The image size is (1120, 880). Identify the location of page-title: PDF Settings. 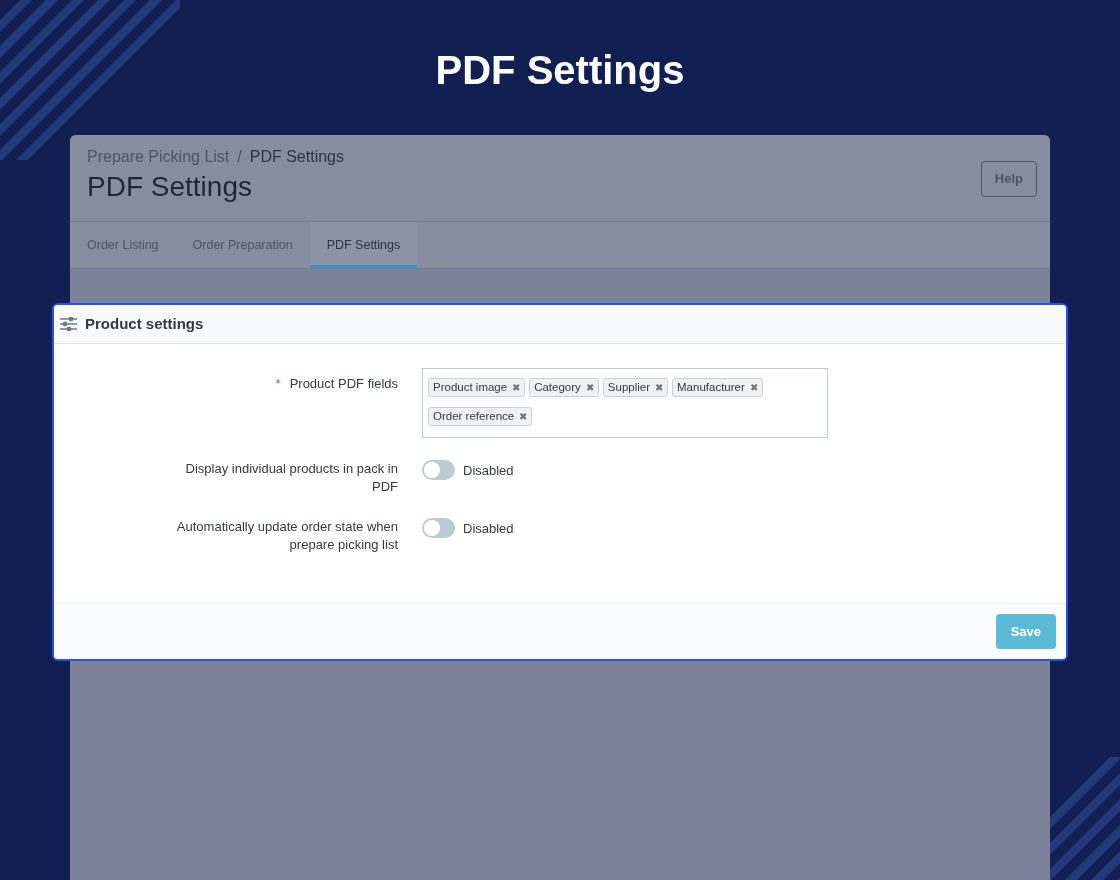
(560, 70).